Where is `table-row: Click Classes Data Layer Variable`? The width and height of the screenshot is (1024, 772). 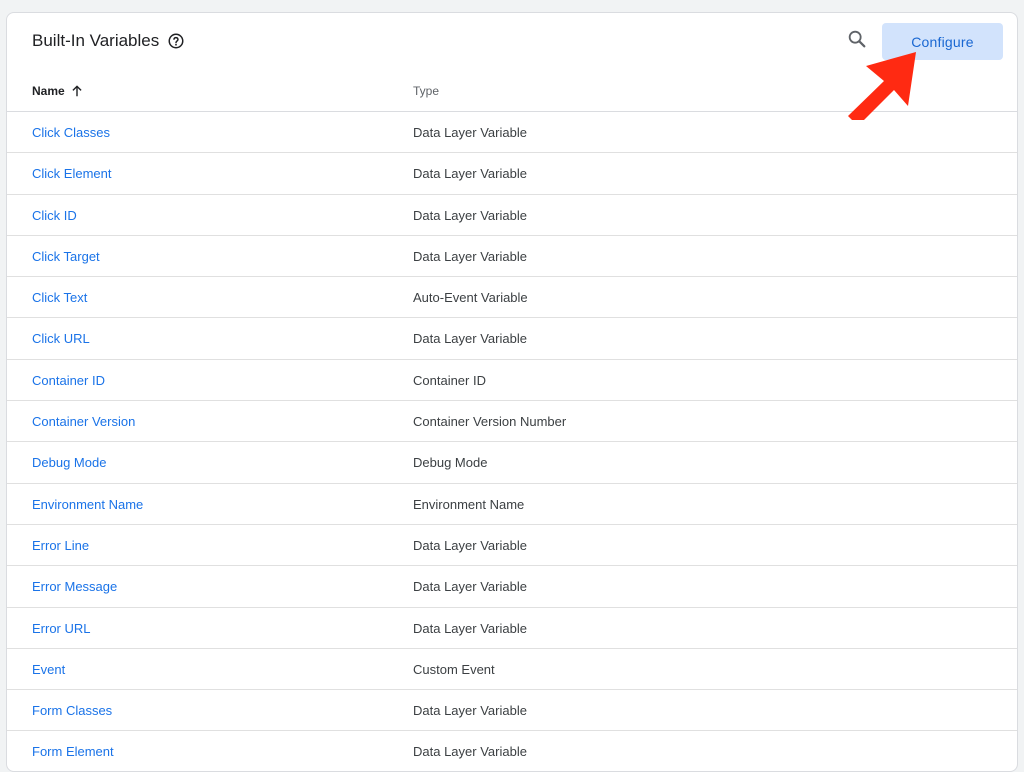 table-row: Click Classes Data Layer Variable is located at coordinates (512, 133).